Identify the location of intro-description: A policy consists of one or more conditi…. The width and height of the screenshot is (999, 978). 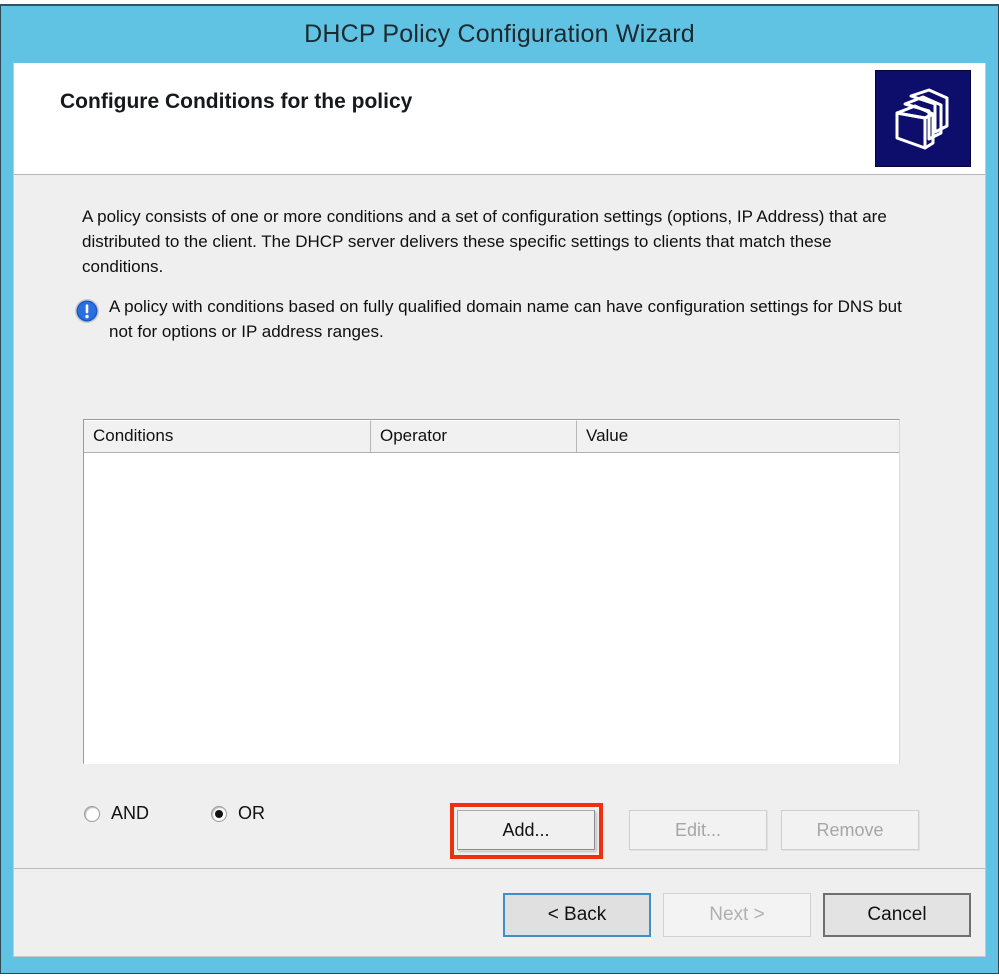
(484, 241).